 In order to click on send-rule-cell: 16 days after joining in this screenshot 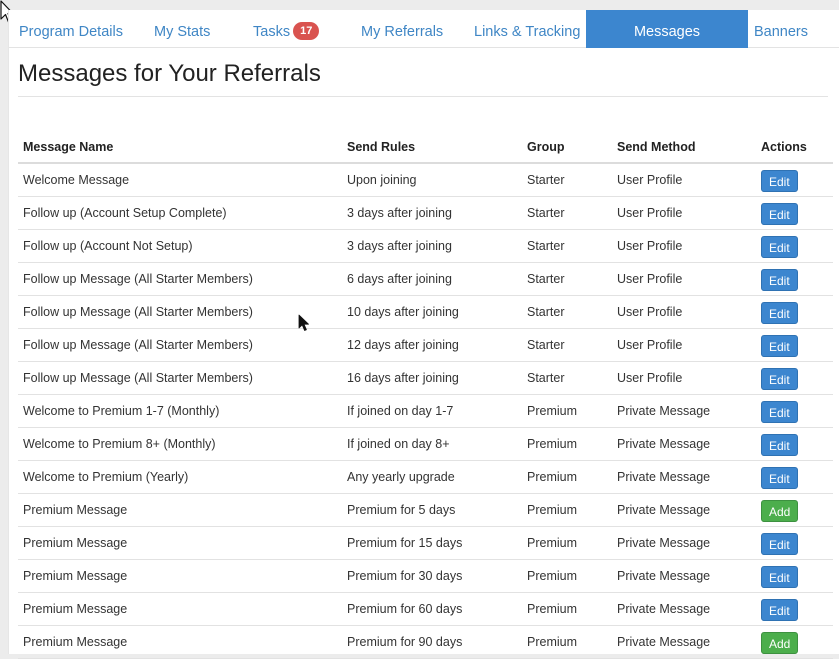, I will do `click(403, 378)`.